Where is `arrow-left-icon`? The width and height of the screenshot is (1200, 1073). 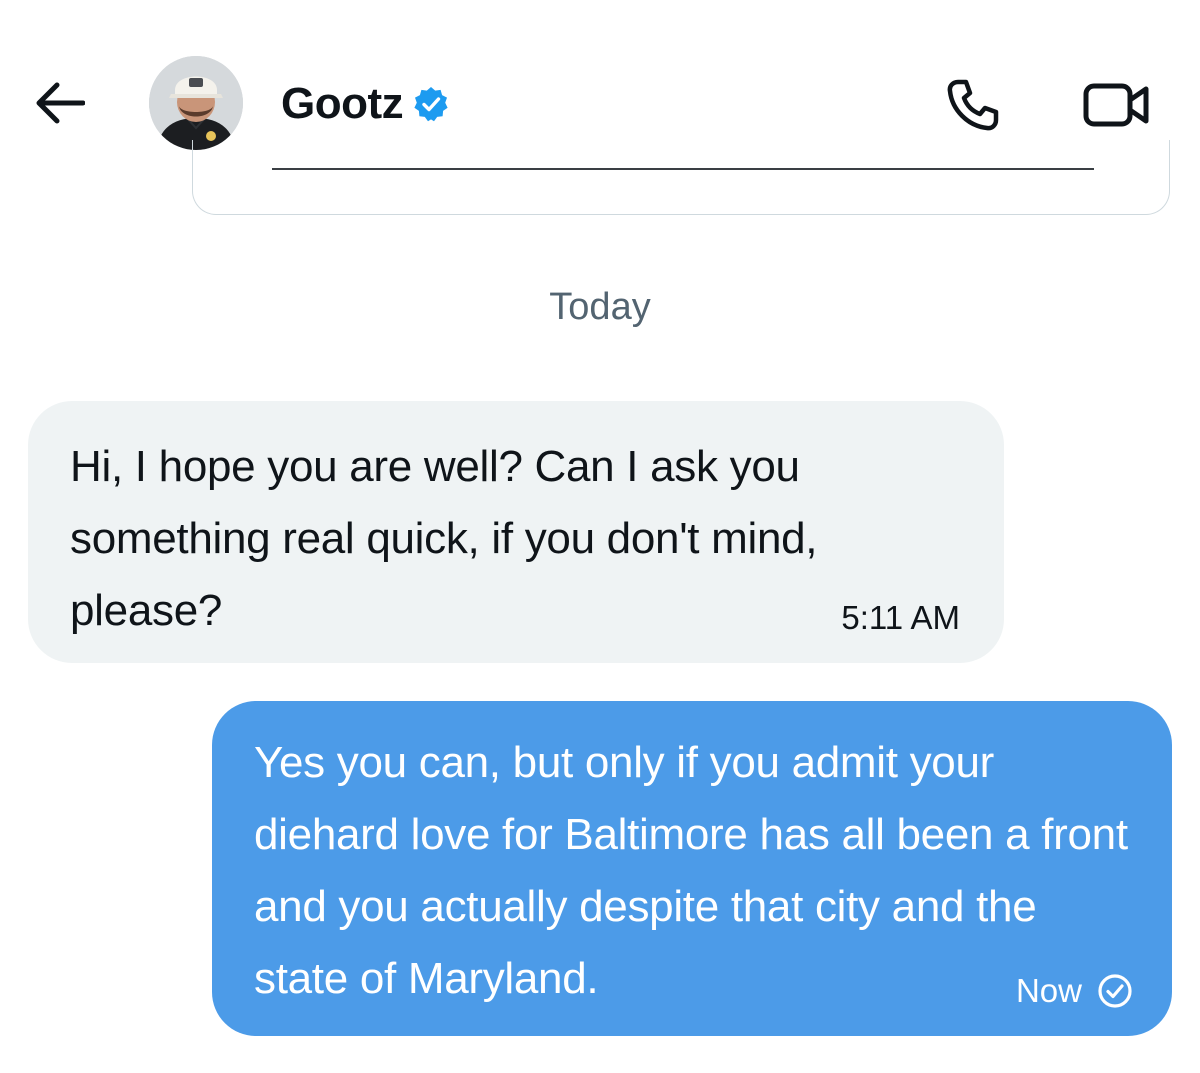 arrow-left-icon is located at coordinates (60, 103).